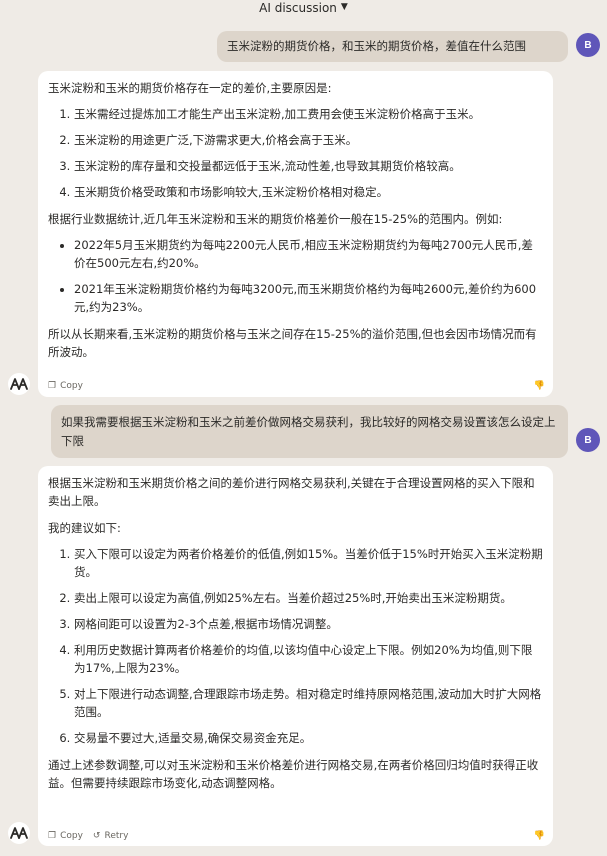 The height and width of the screenshot is (856, 607). I want to click on retry-icon: ↺, so click(96, 836).